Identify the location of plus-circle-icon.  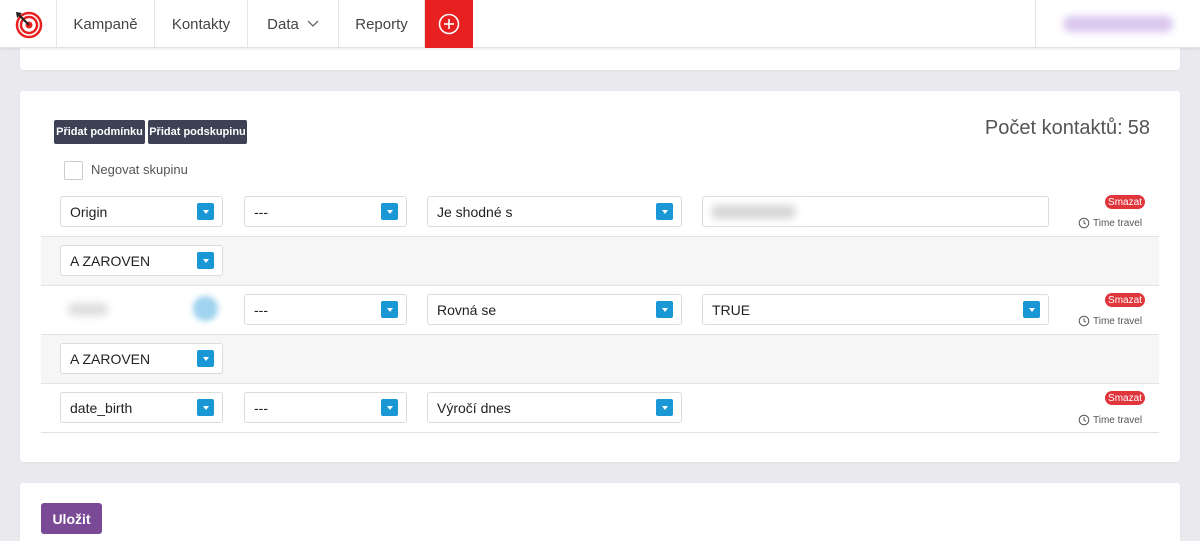
(449, 24).